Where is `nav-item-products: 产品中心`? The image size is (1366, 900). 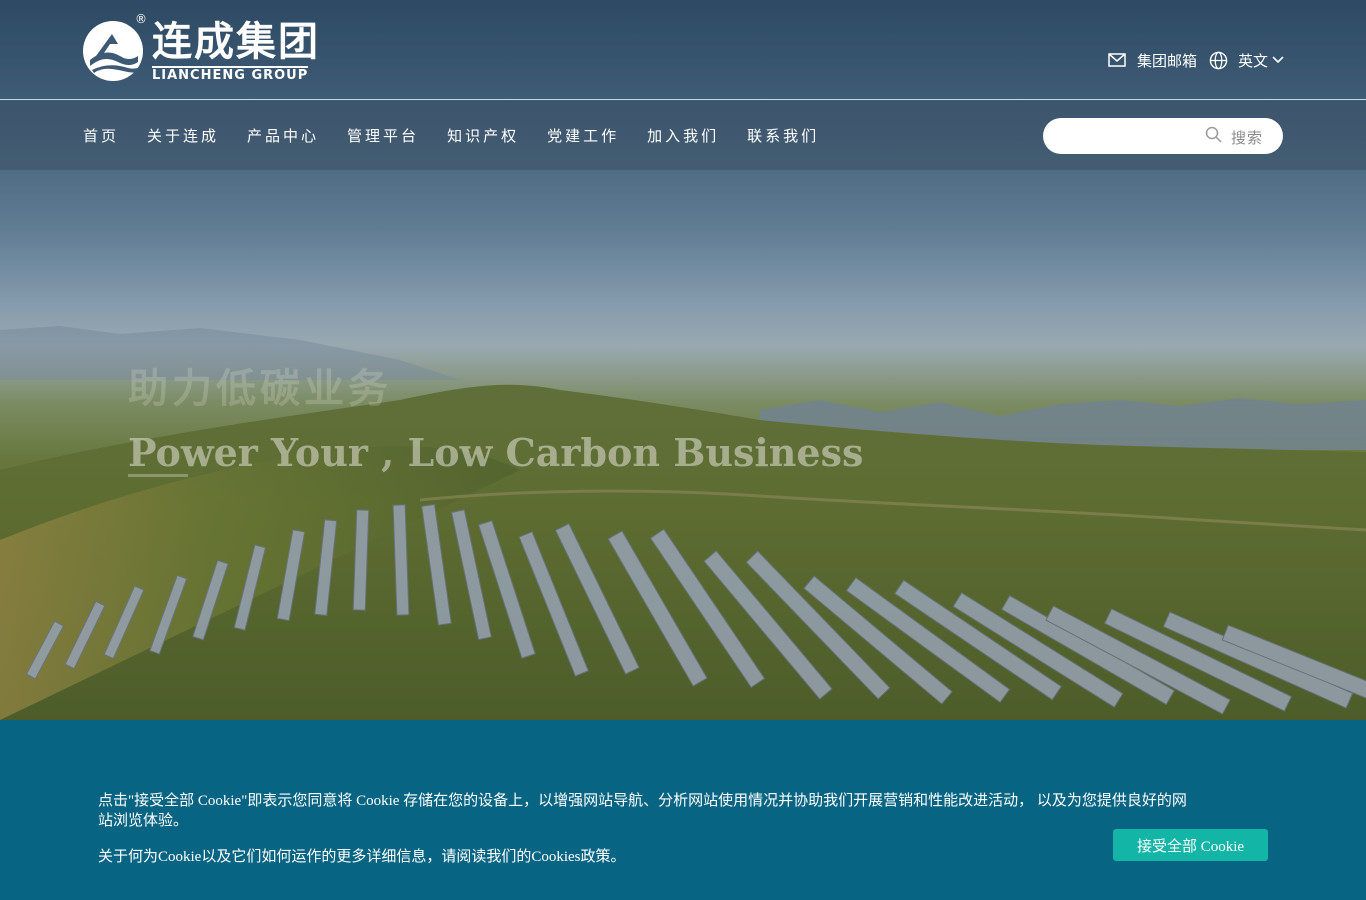
nav-item-products: 产品中心 is located at coordinates (283, 135).